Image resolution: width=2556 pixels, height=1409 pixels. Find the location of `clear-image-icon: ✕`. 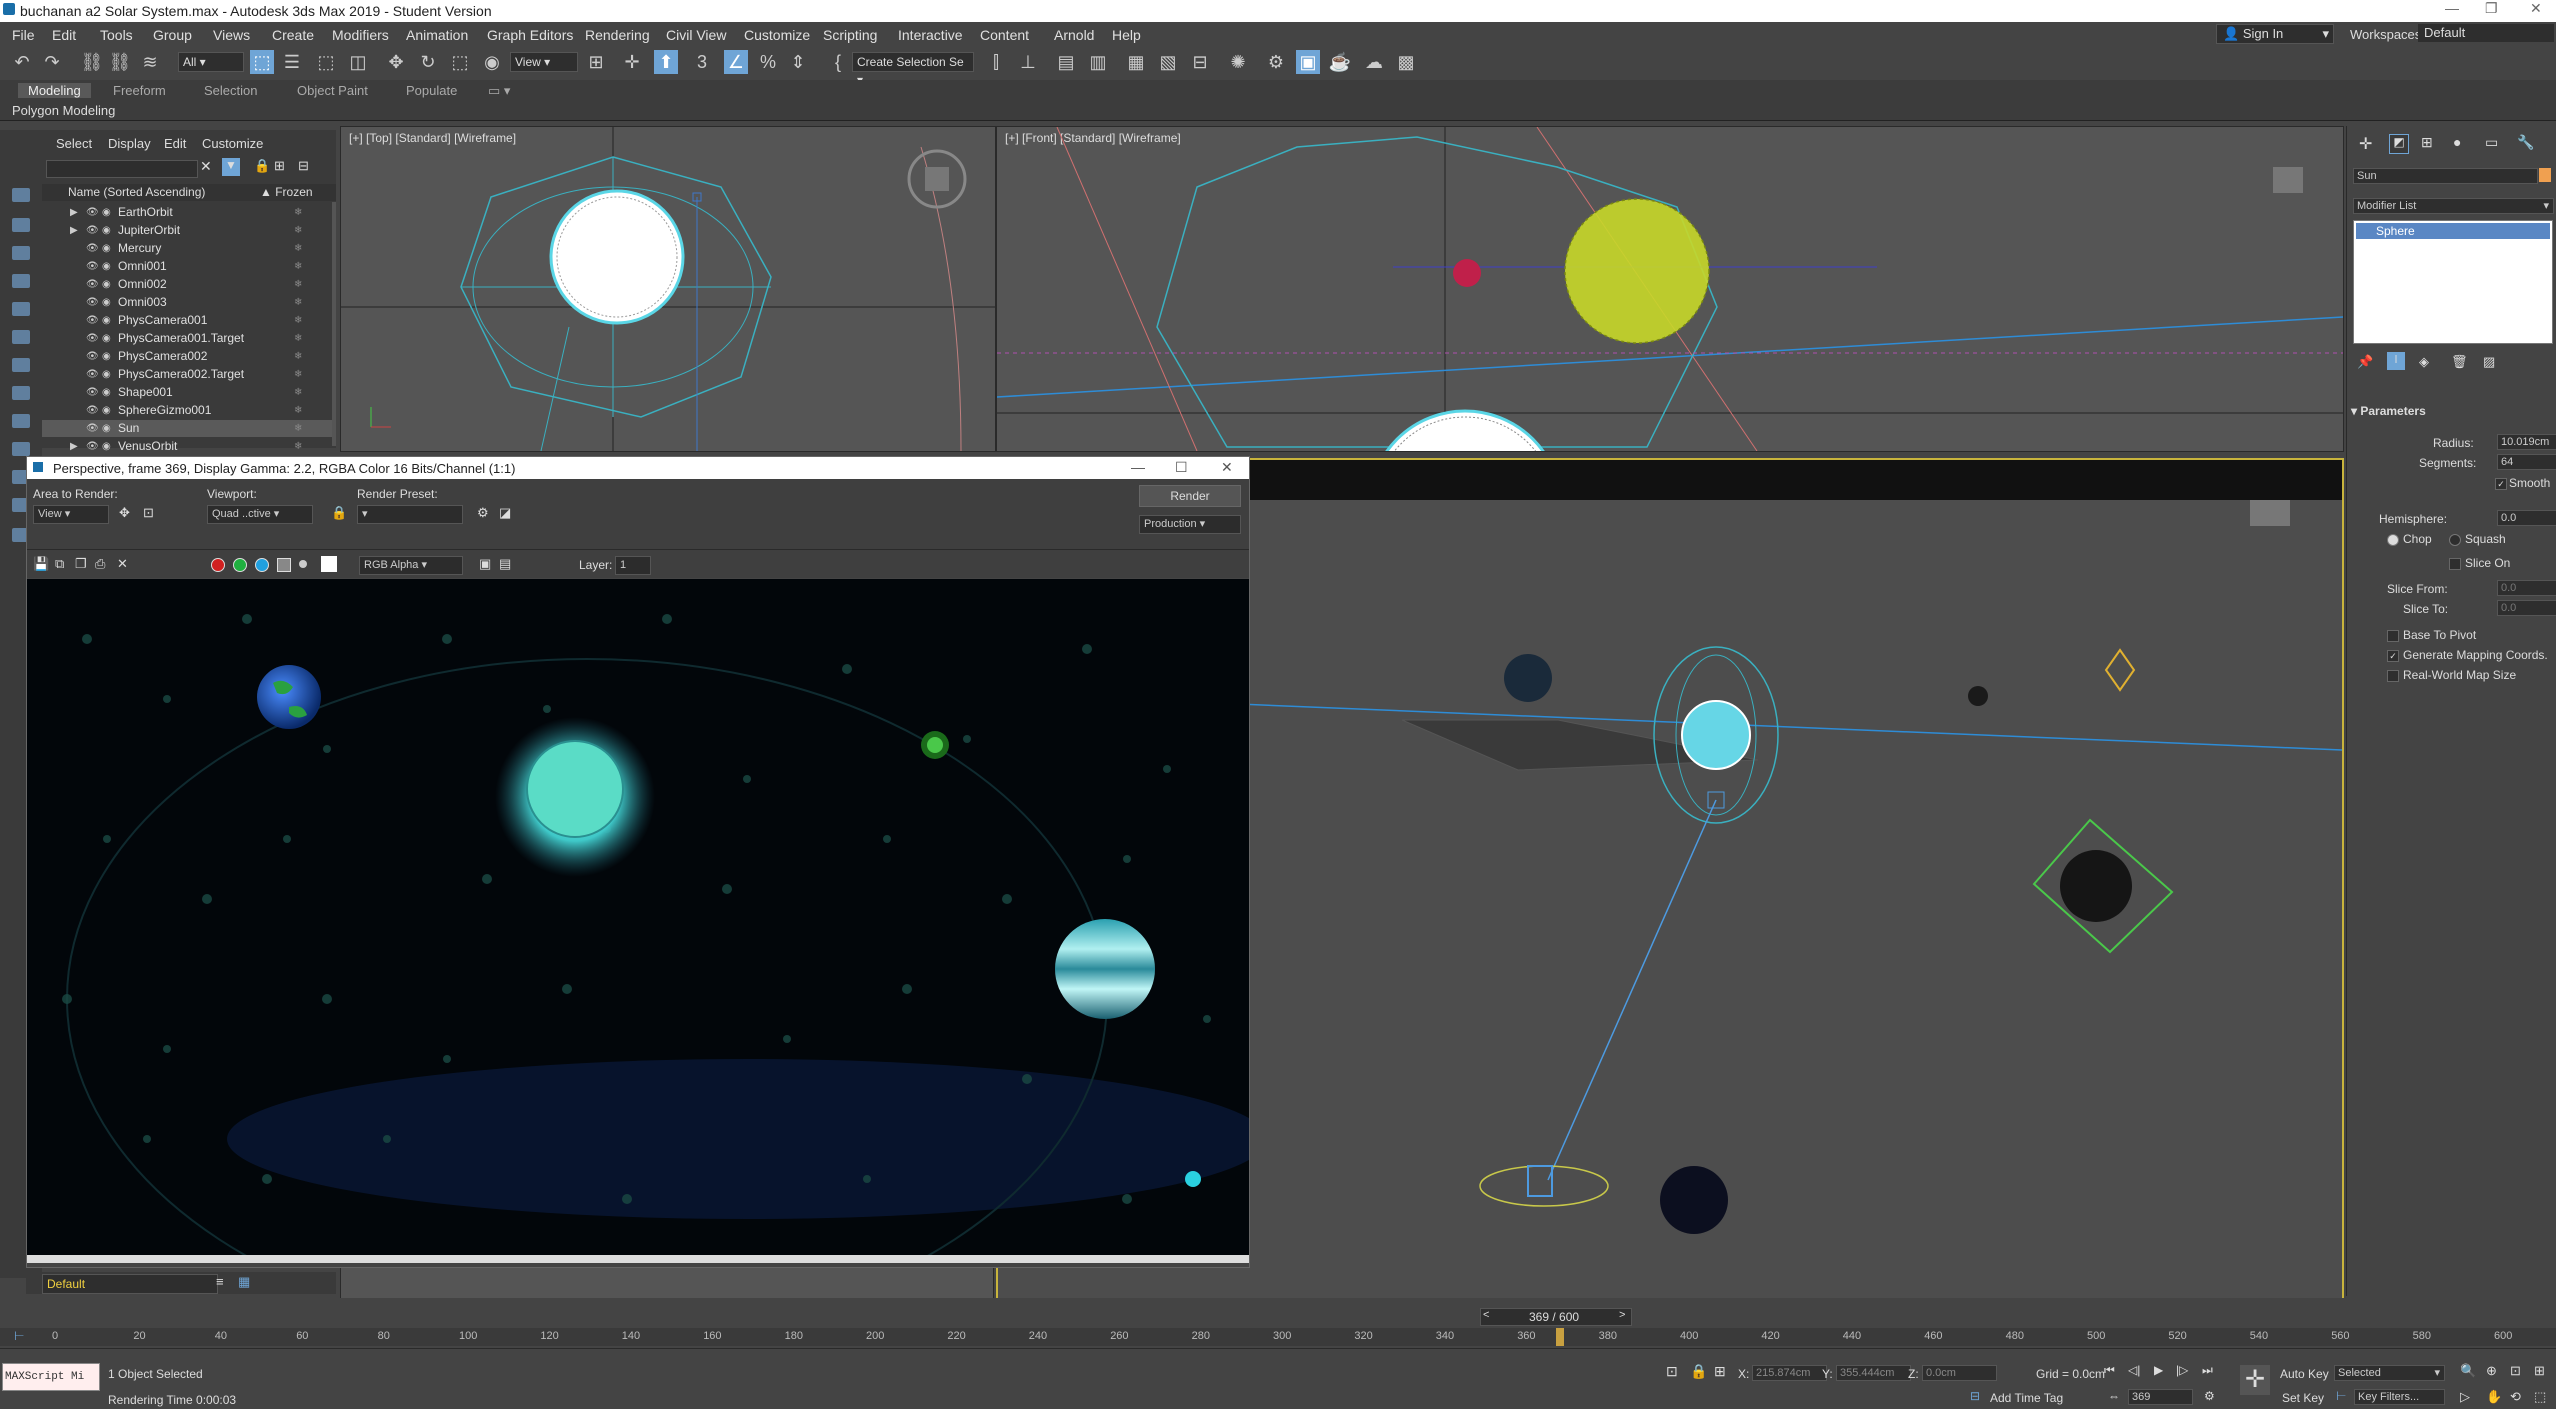

clear-image-icon: ✕ is located at coordinates (122, 564).